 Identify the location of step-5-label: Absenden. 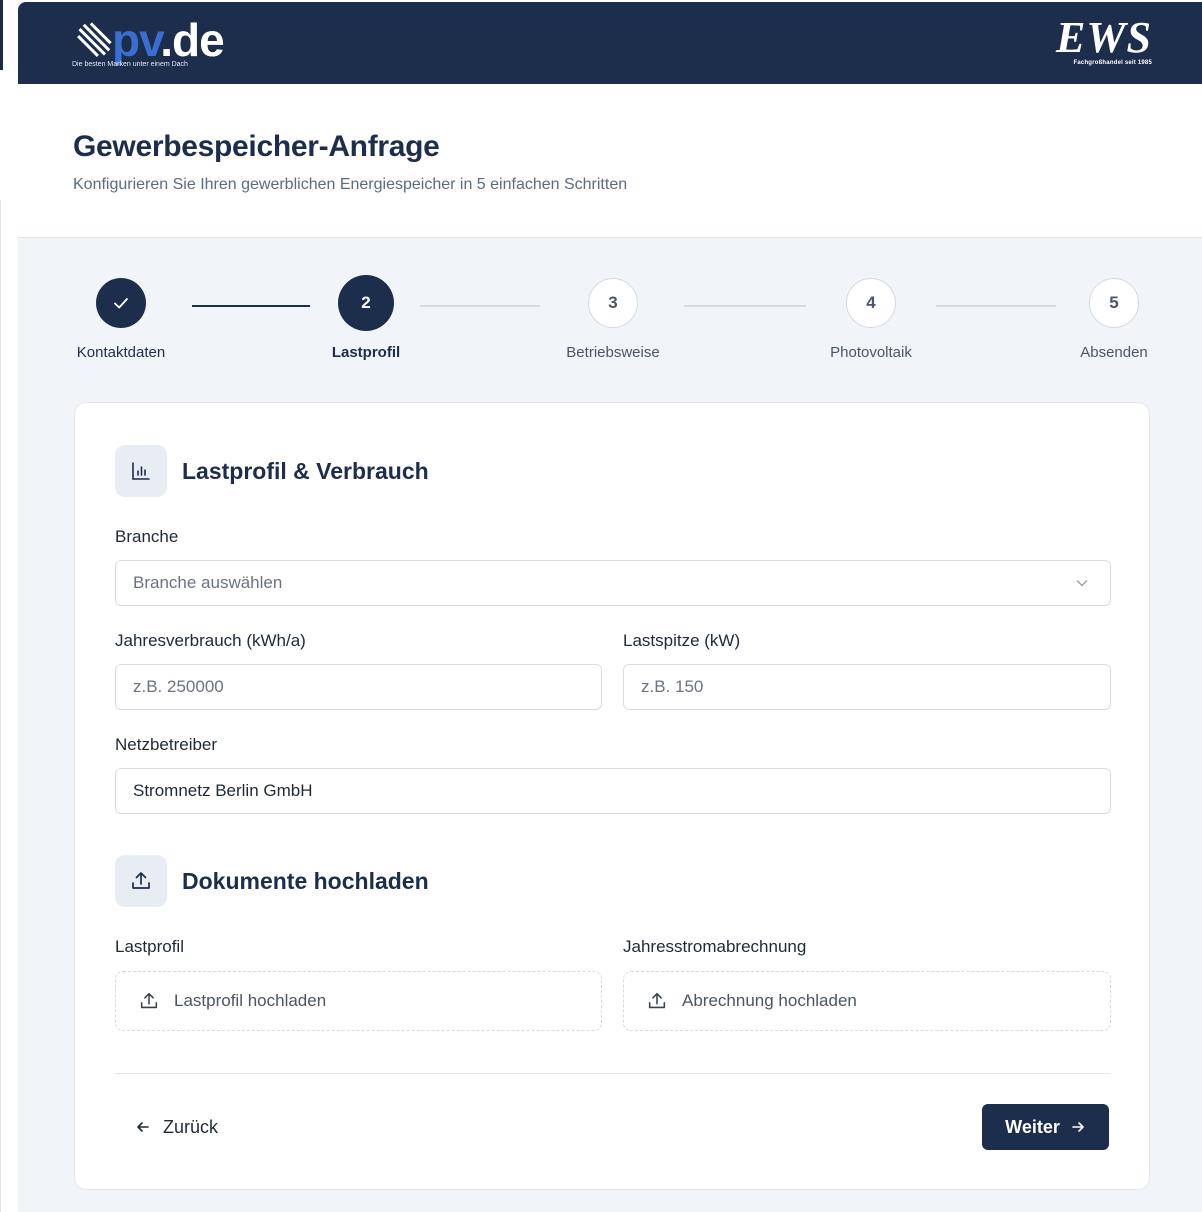
(1114, 352).